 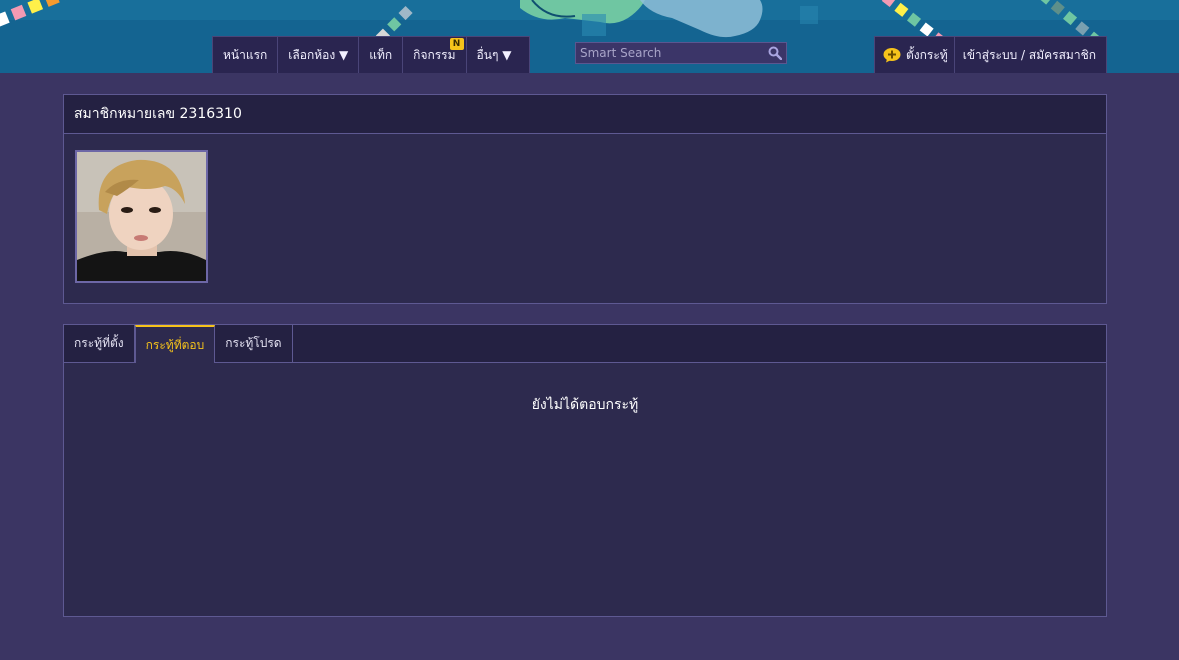 I want to click on profile-title: สมาชิกหมายเลข 2316310, so click(x=585, y=114).